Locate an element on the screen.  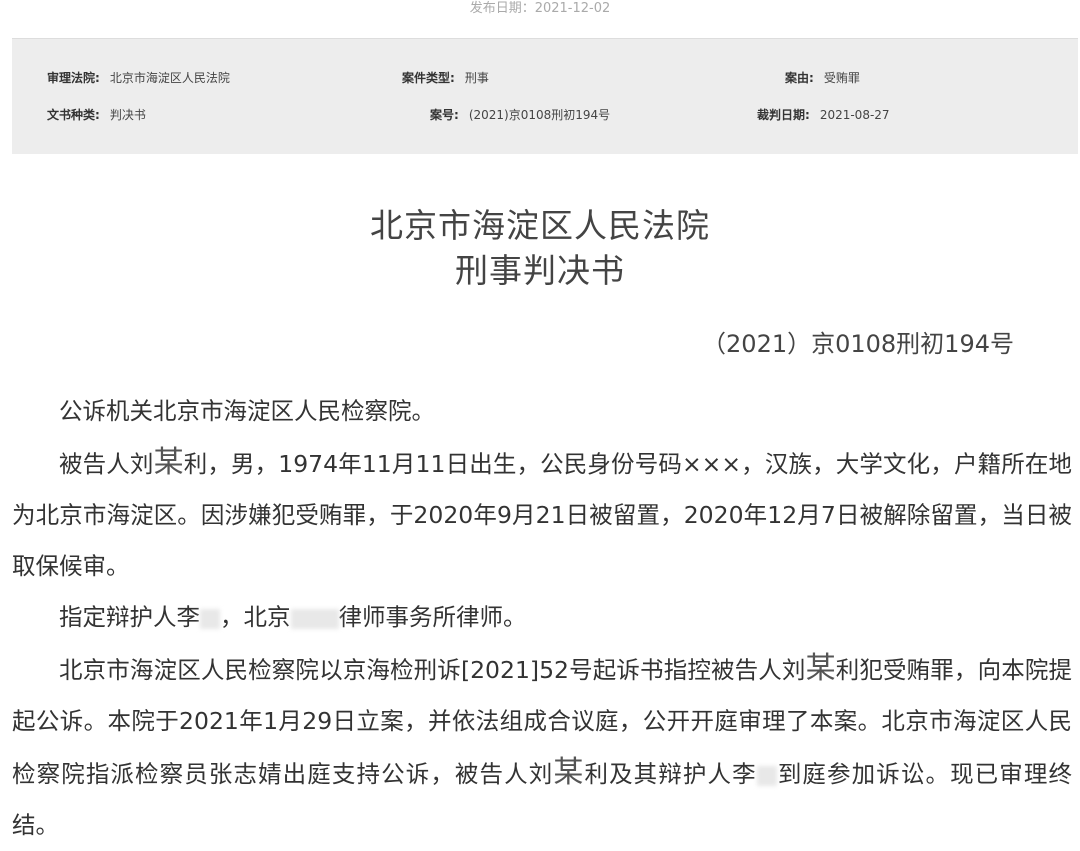
judge-date-field: 裁判日期: 2021-08-27 is located at coordinates (823, 115).